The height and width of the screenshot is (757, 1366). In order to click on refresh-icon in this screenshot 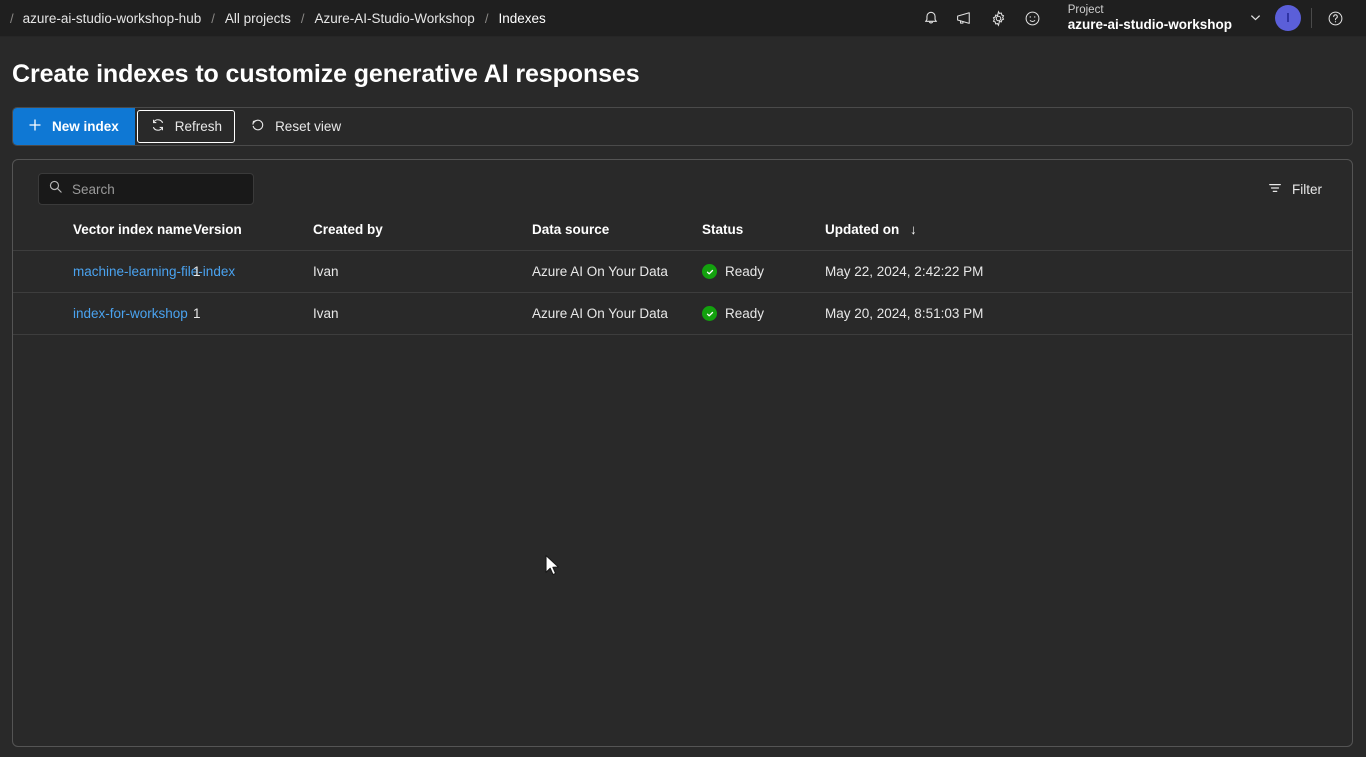, I will do `click(158, 126)`.